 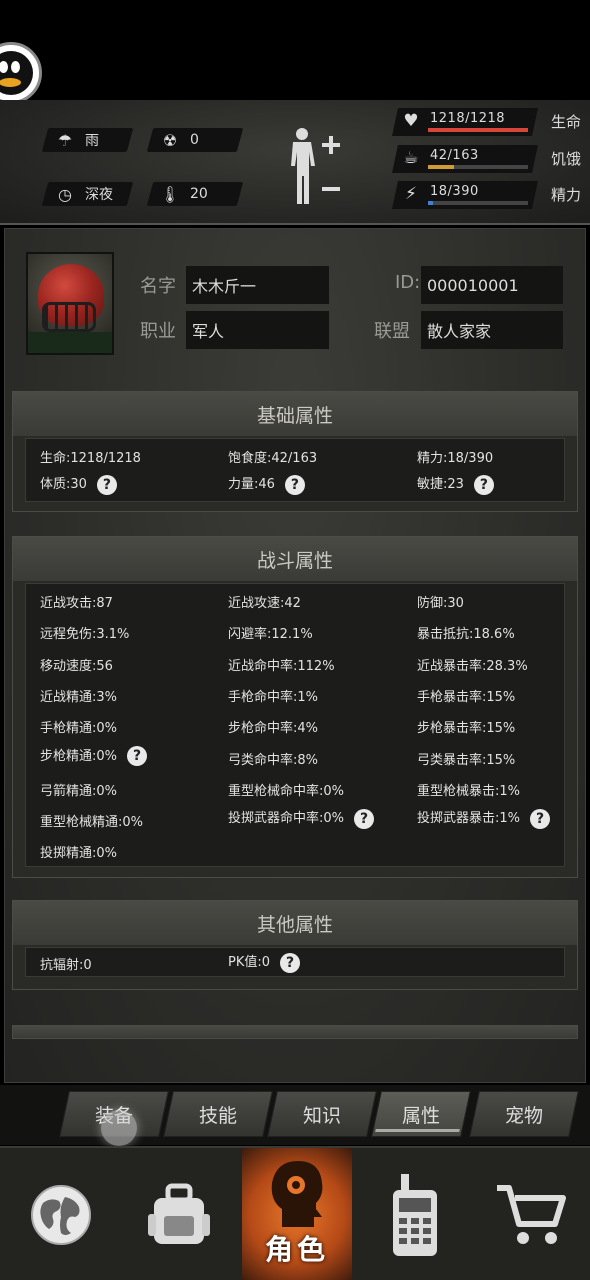 I want to click on nav-backpack, so click(x=179, y=1214).